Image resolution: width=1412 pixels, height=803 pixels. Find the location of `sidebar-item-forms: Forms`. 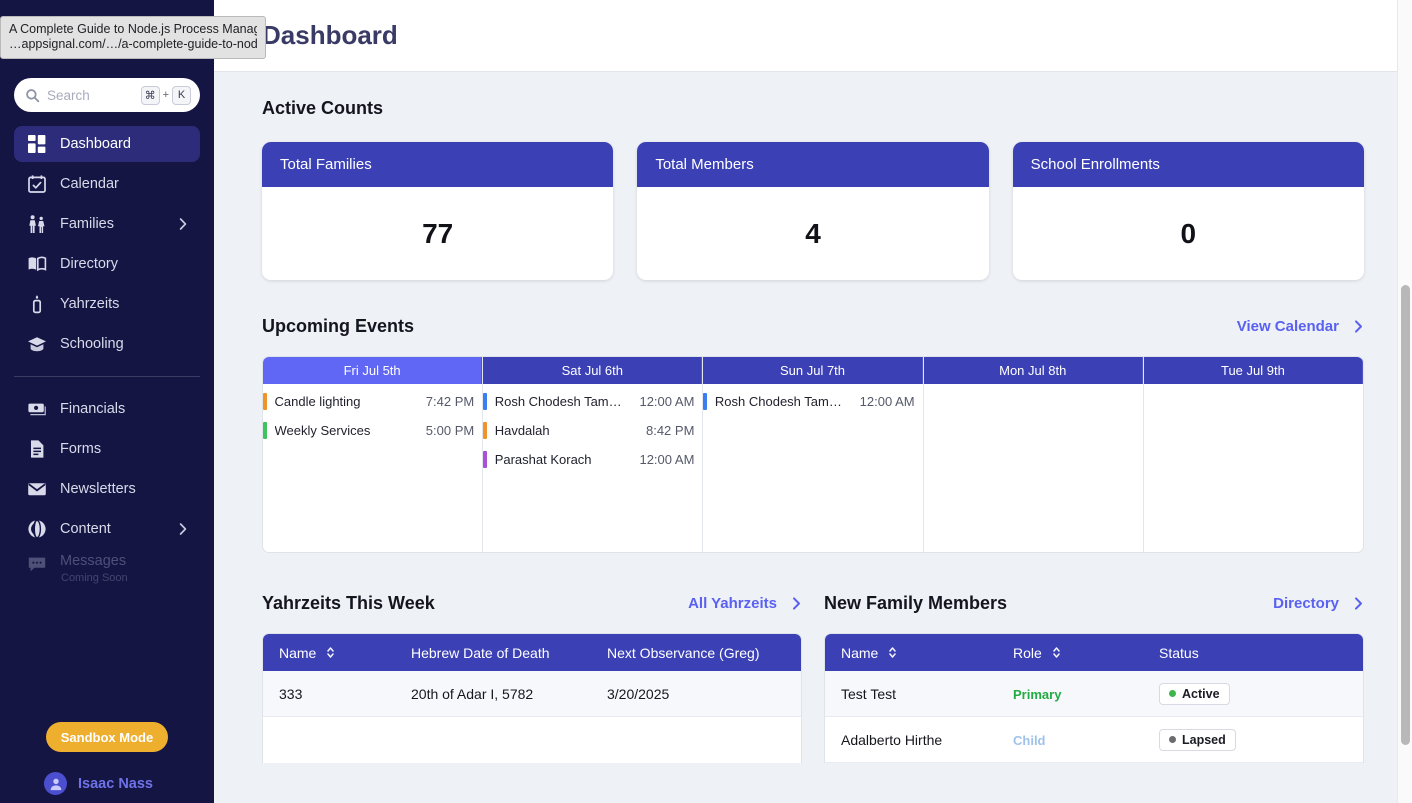

sidebar-item-forms: Forms is located at coordinates (107, 449).